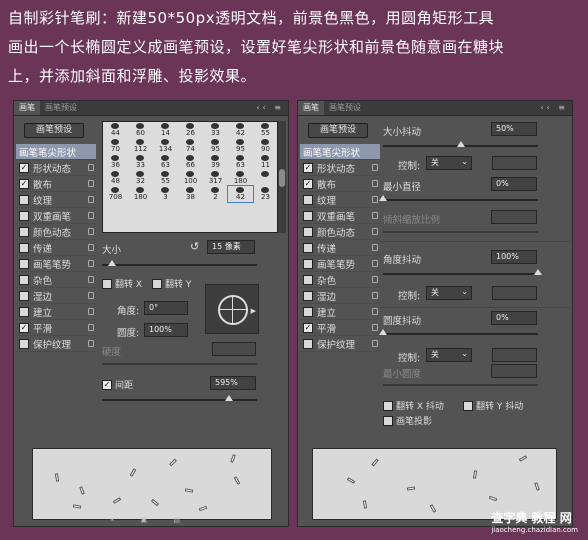 The image size is (588, 540). I want to click on size-jitter-thumb, so click(461, 144).